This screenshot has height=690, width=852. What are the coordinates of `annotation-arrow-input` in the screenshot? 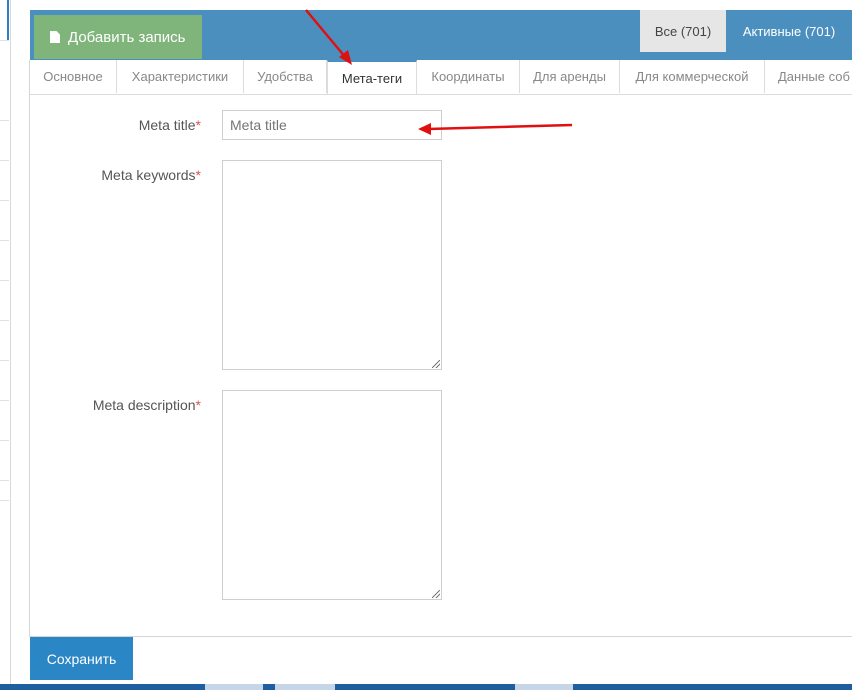 It's located at (495, 129).